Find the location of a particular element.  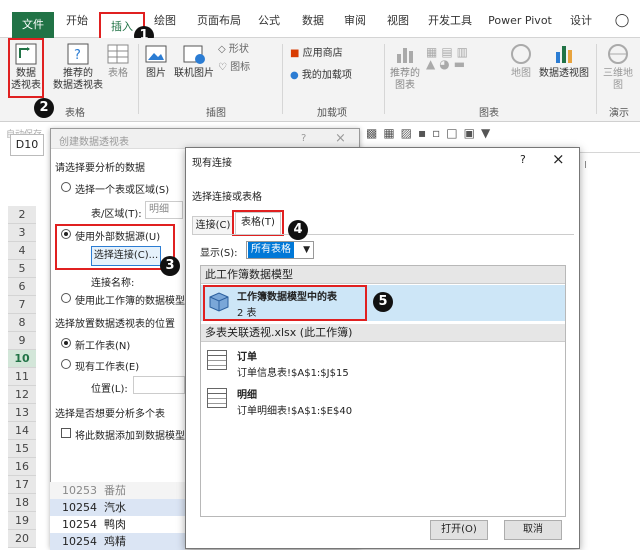

row-header: 9 is located at coordinates (22, 341).